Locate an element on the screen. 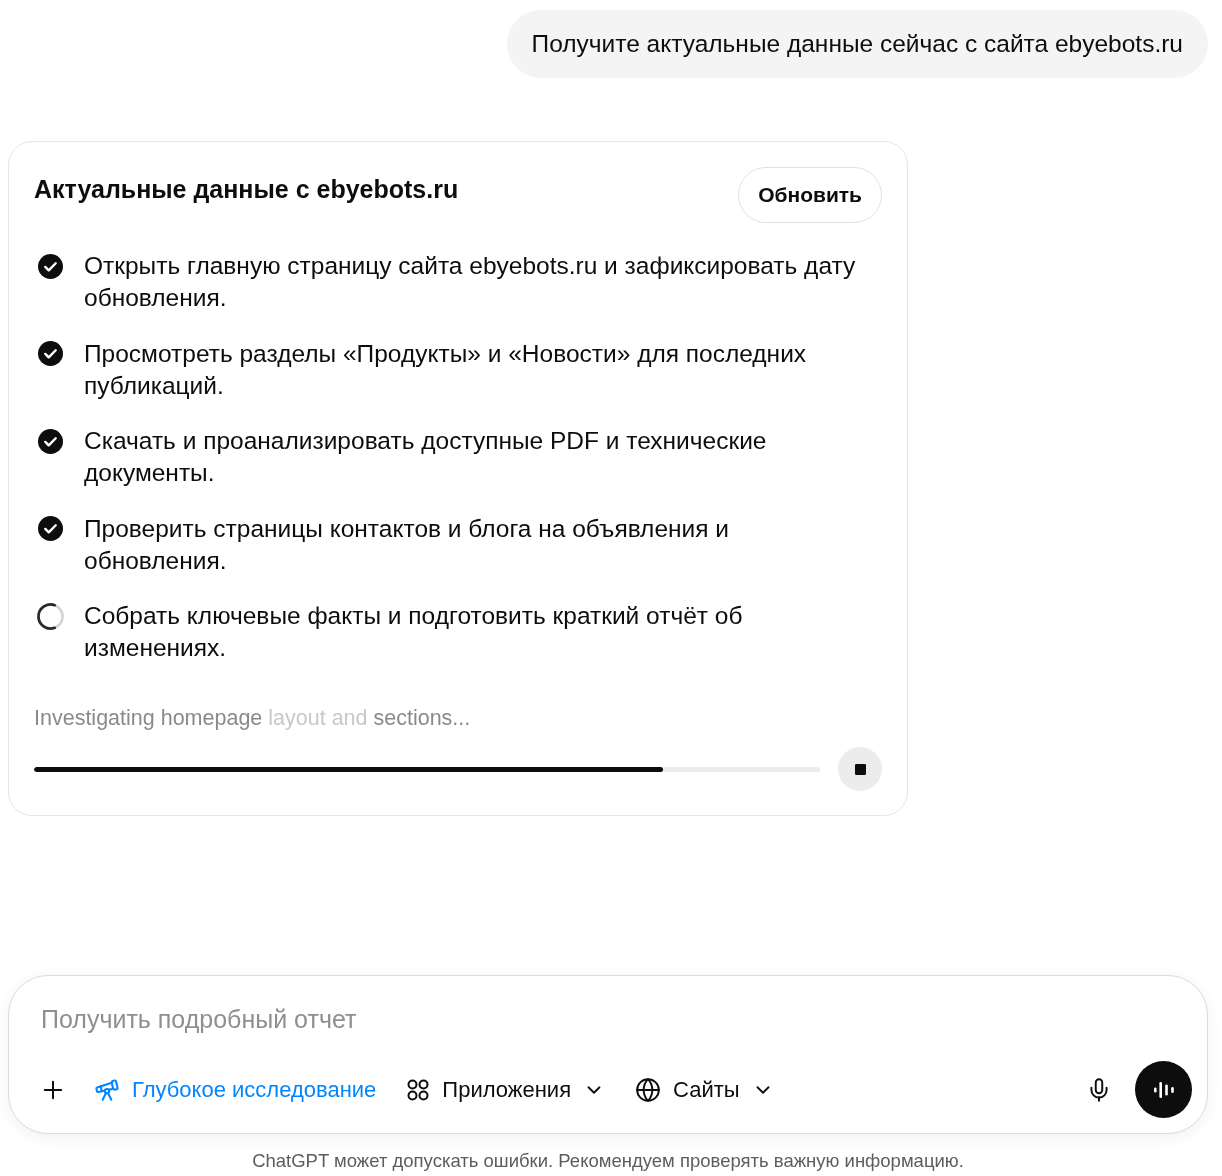  stop-icon is located at coordinates (860, 769).